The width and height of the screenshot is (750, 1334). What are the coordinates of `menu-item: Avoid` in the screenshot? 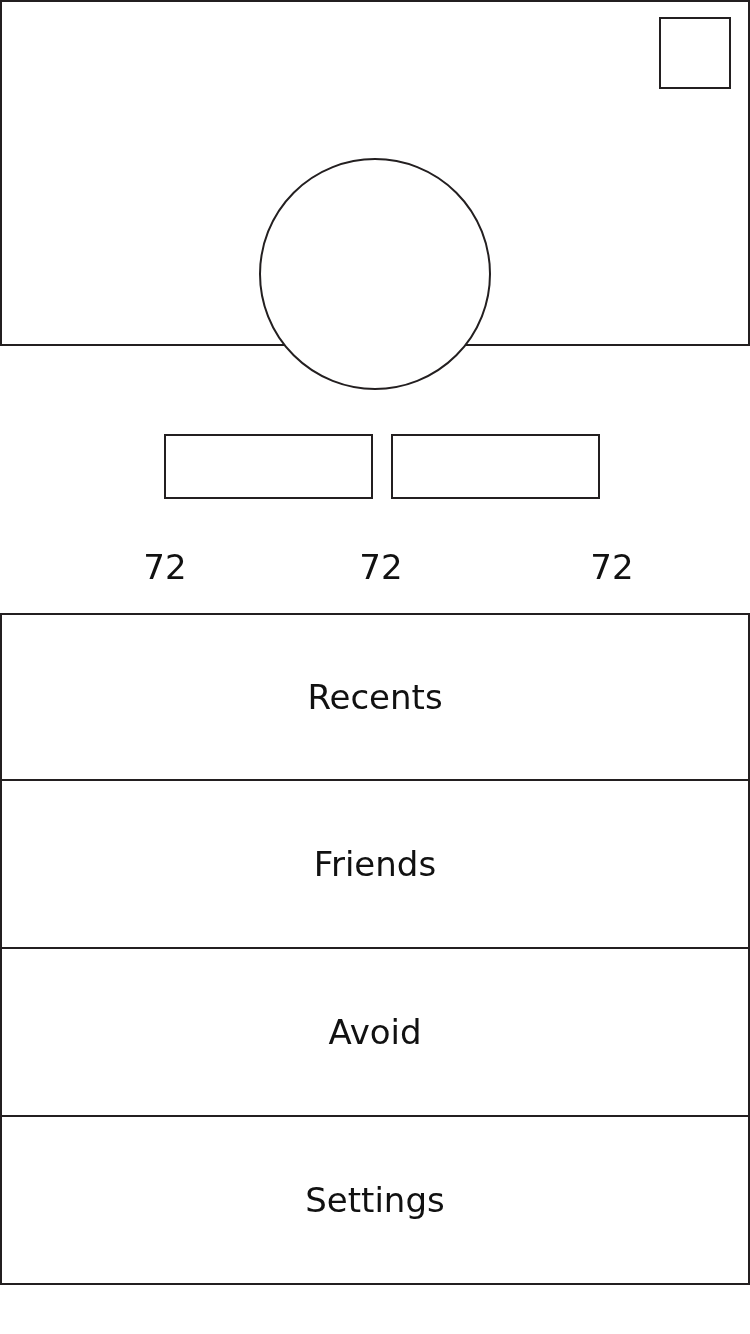 It's located at (375, 1033).